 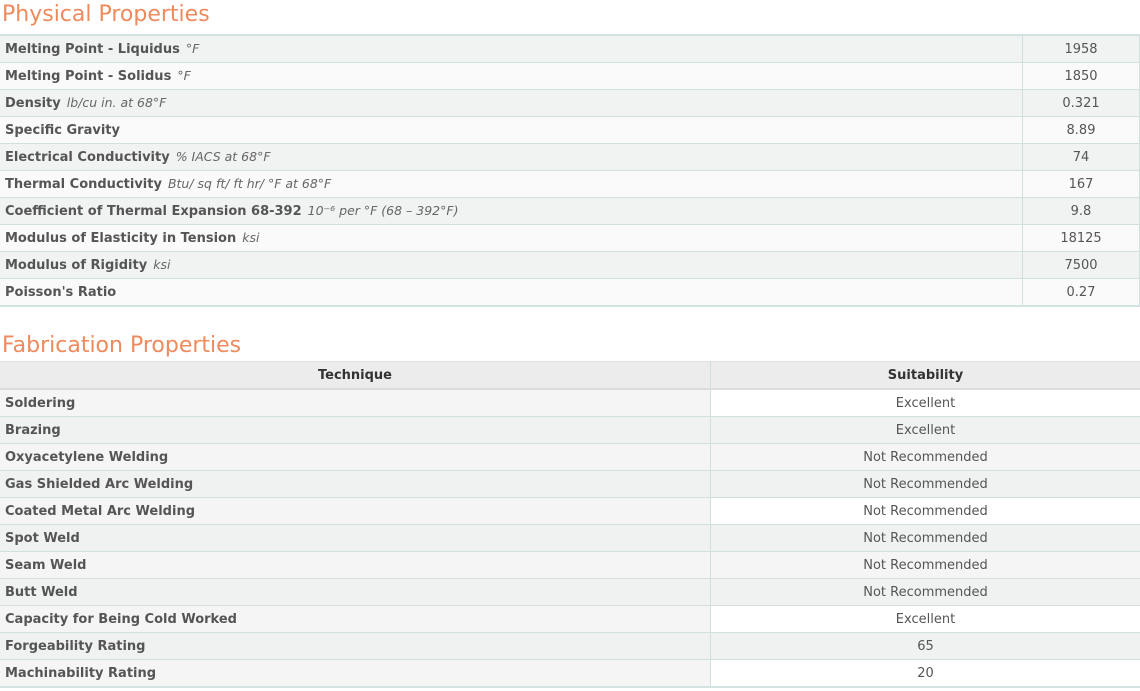 I want to click on table-row: Electrical Conductivity % IACS at 68°F 74, so click(x=570, y=157).